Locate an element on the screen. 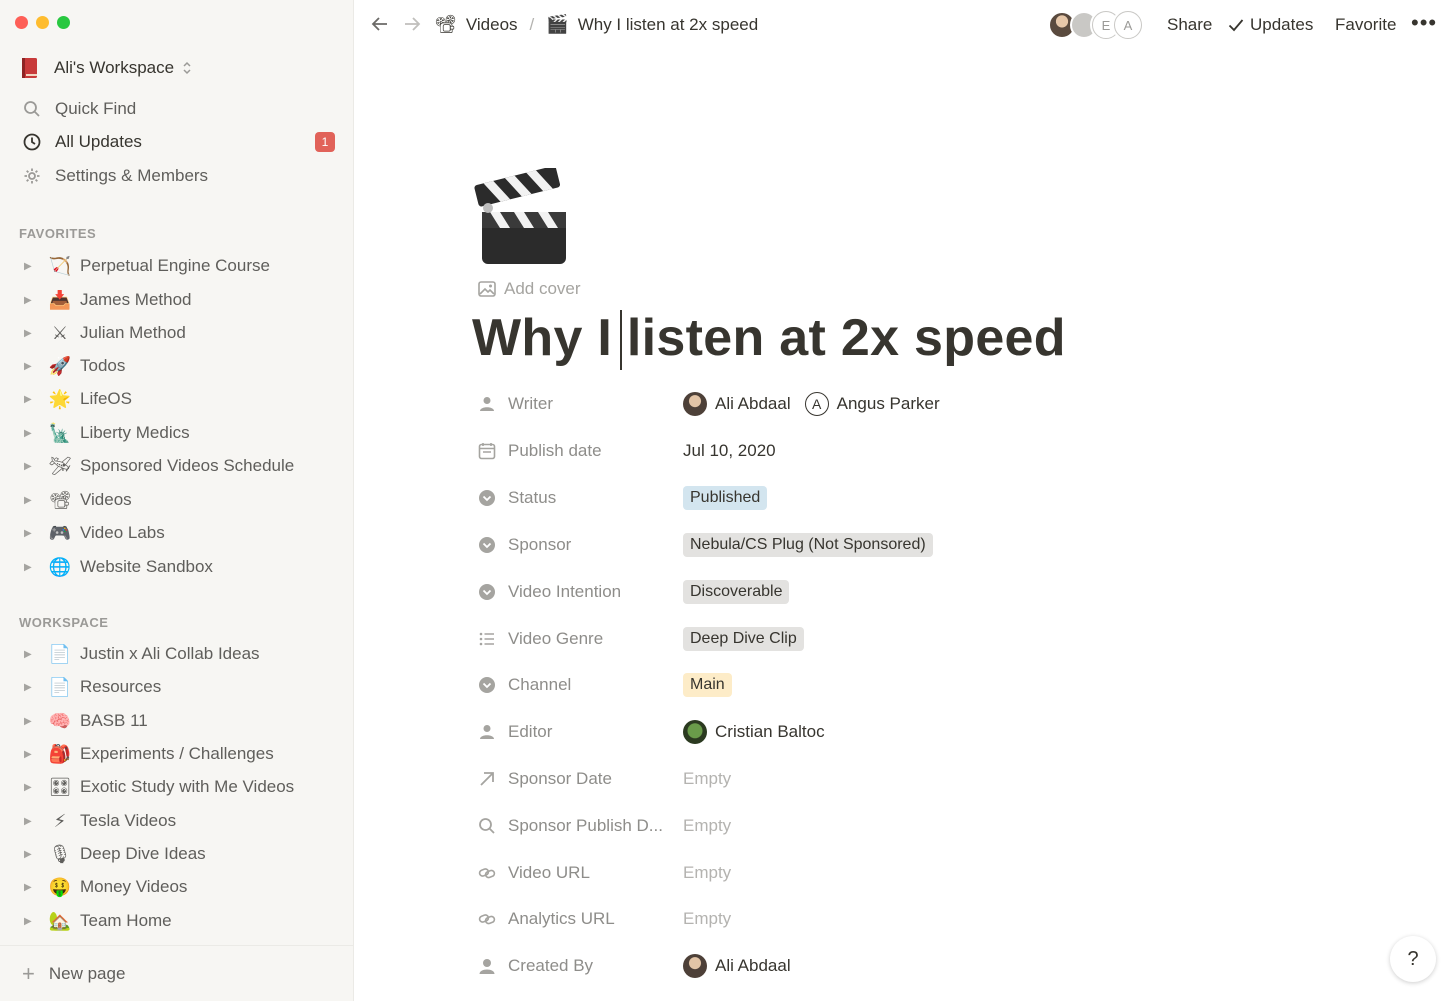 The width and height of the screenshot is (1456, 1001). close-window-button is located at coordinates (21, 22).